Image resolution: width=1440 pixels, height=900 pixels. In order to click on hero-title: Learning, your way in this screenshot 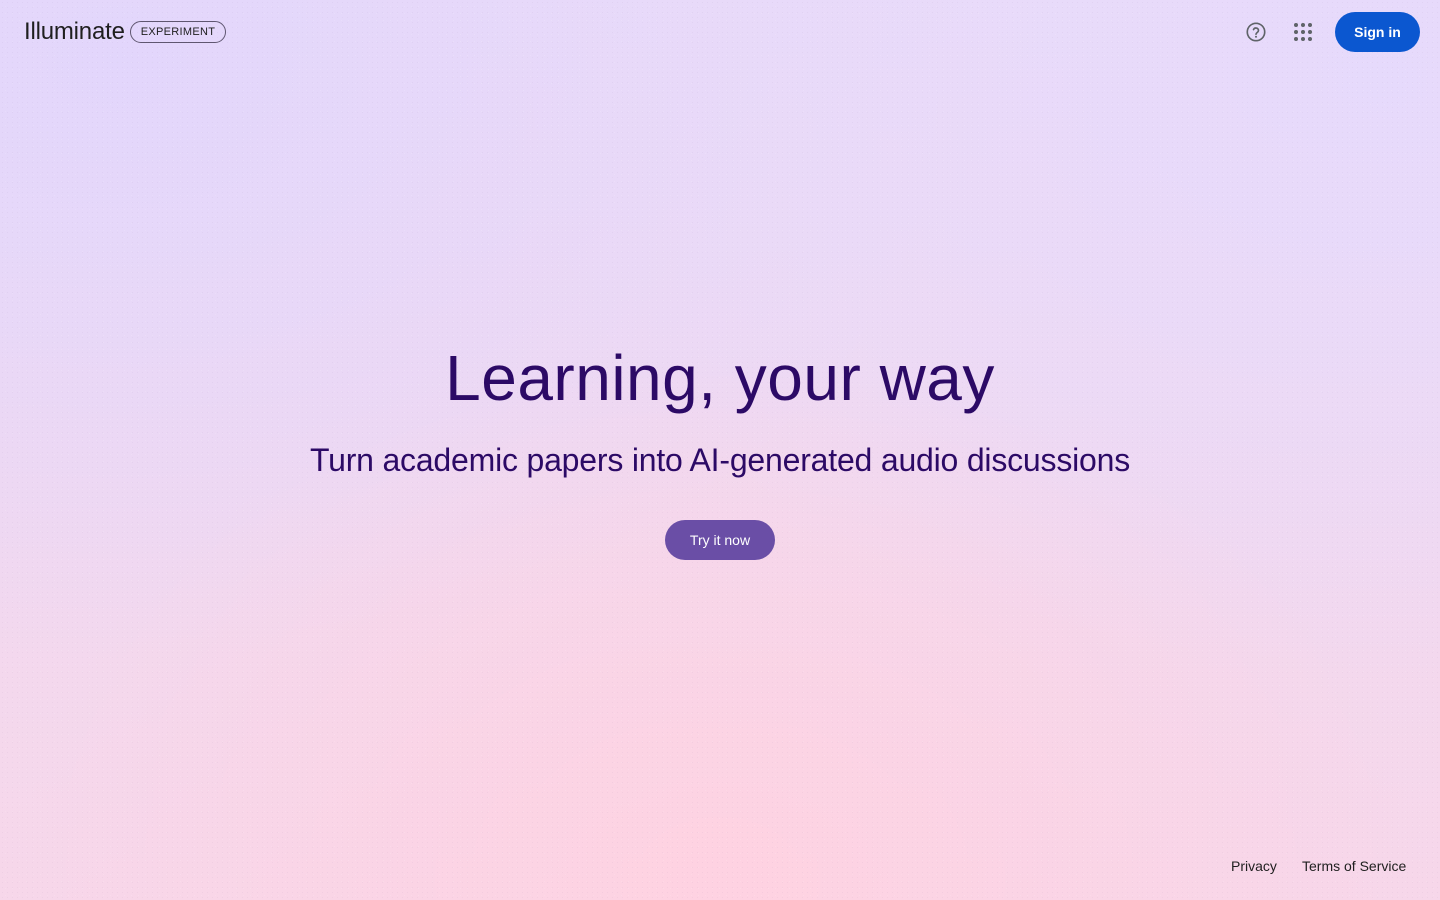, I will do `click(720, 378)`.